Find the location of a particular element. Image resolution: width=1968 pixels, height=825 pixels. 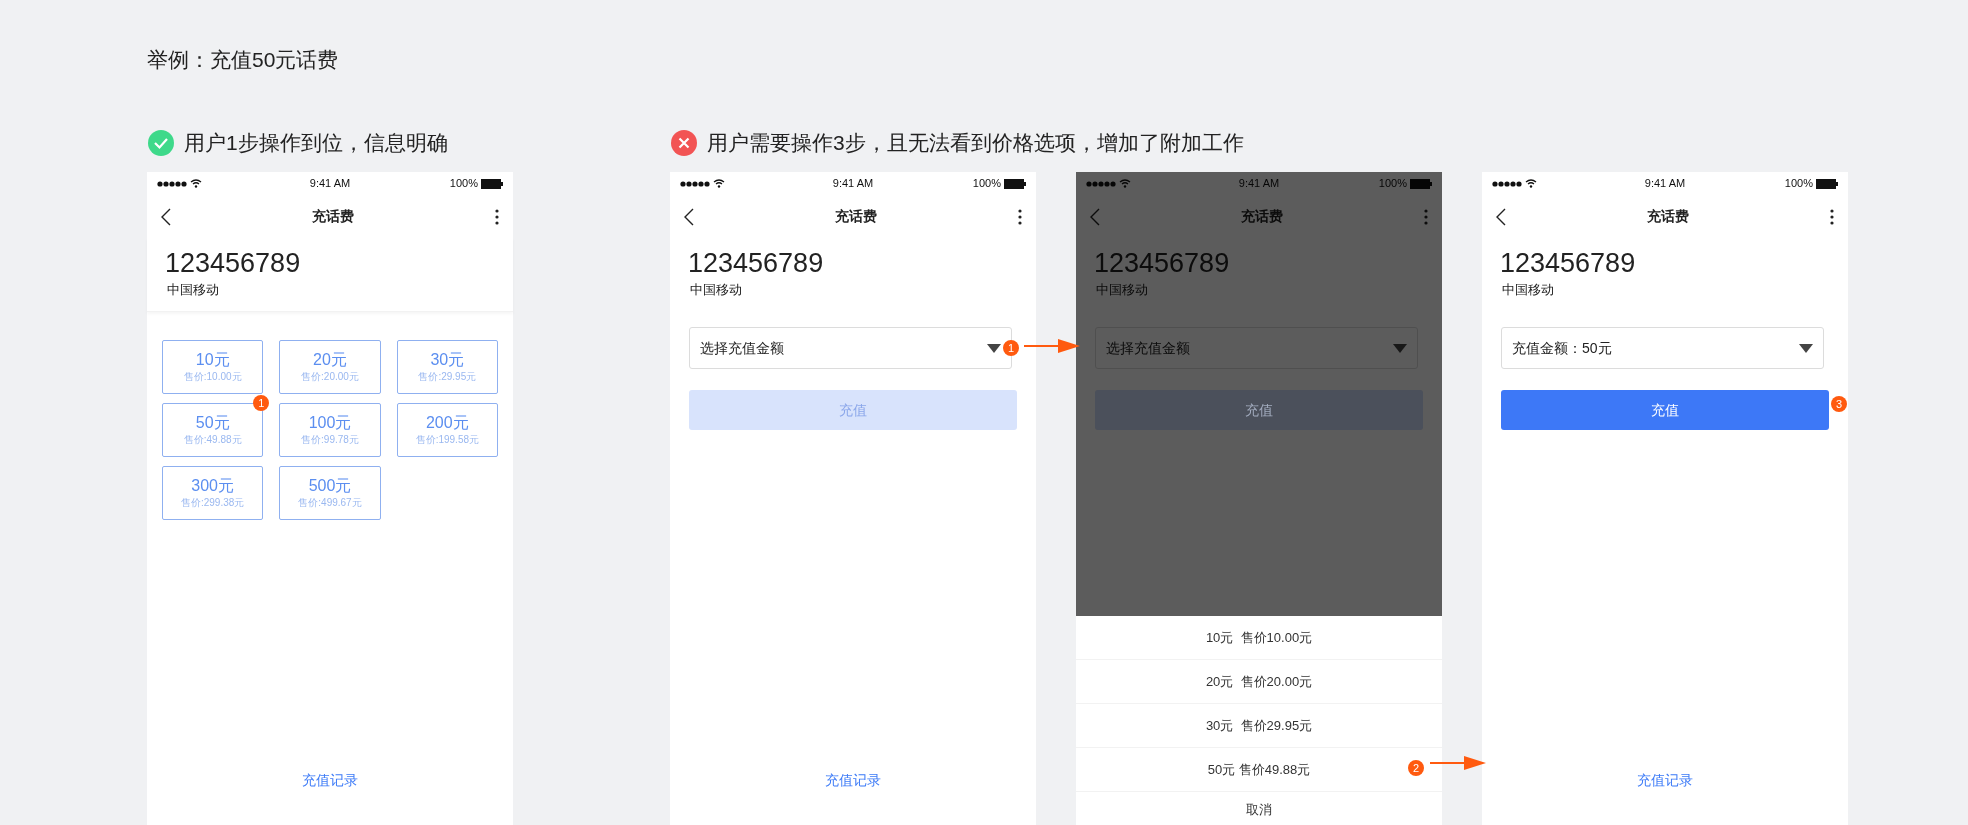

amount-option: 30元 售价:29.95元 is located at coordinates (447, 367).